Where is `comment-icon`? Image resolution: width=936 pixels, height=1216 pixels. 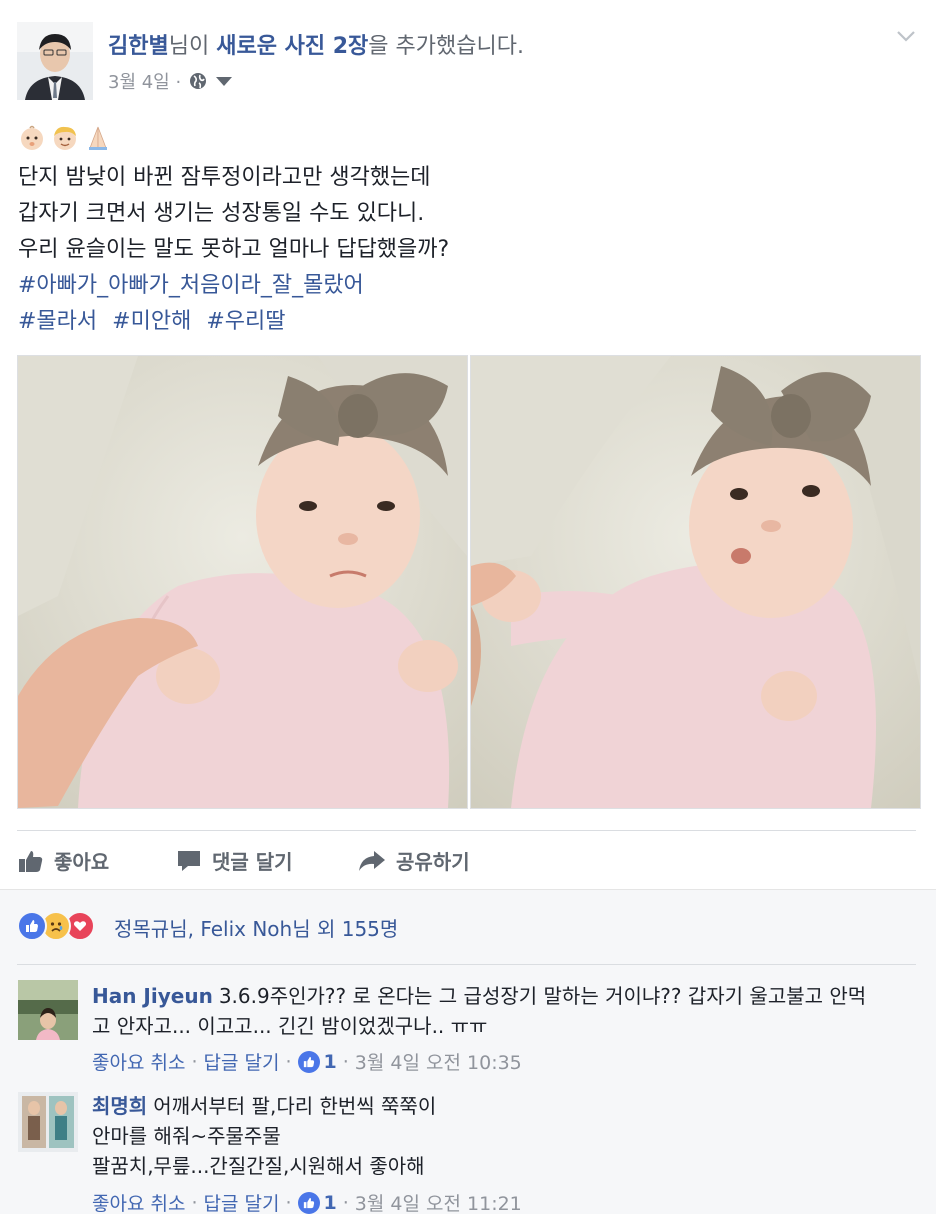 comment-icon is located at coordinates (189, 860).